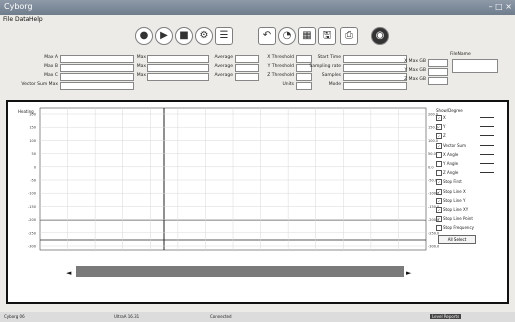  I want to click on list-icon: ☰, so click(224, 36).